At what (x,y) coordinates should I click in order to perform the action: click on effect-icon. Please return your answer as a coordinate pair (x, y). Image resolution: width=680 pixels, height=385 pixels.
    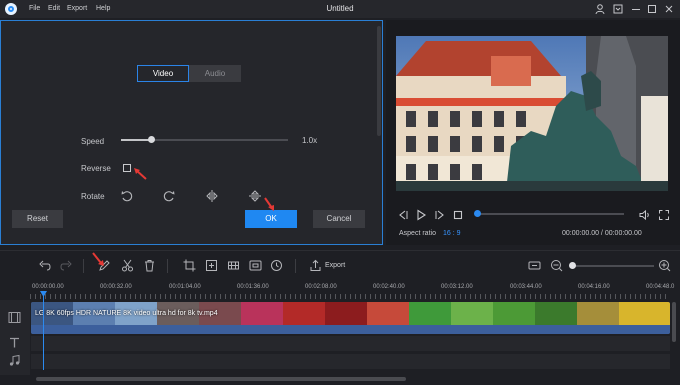
    Looking at the image, I should click on (211, 265).